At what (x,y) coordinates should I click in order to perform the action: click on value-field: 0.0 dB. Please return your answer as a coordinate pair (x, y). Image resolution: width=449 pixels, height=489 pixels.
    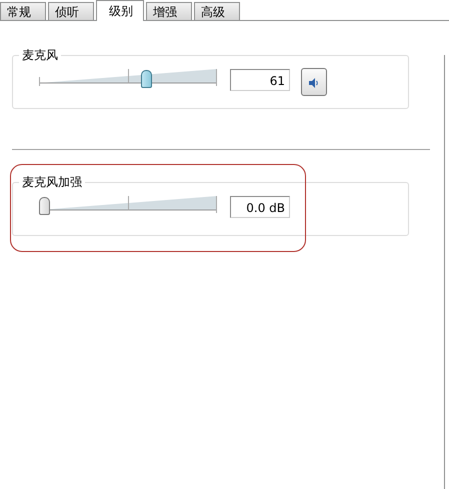
    Looking at the image, I should click on (260, 207).